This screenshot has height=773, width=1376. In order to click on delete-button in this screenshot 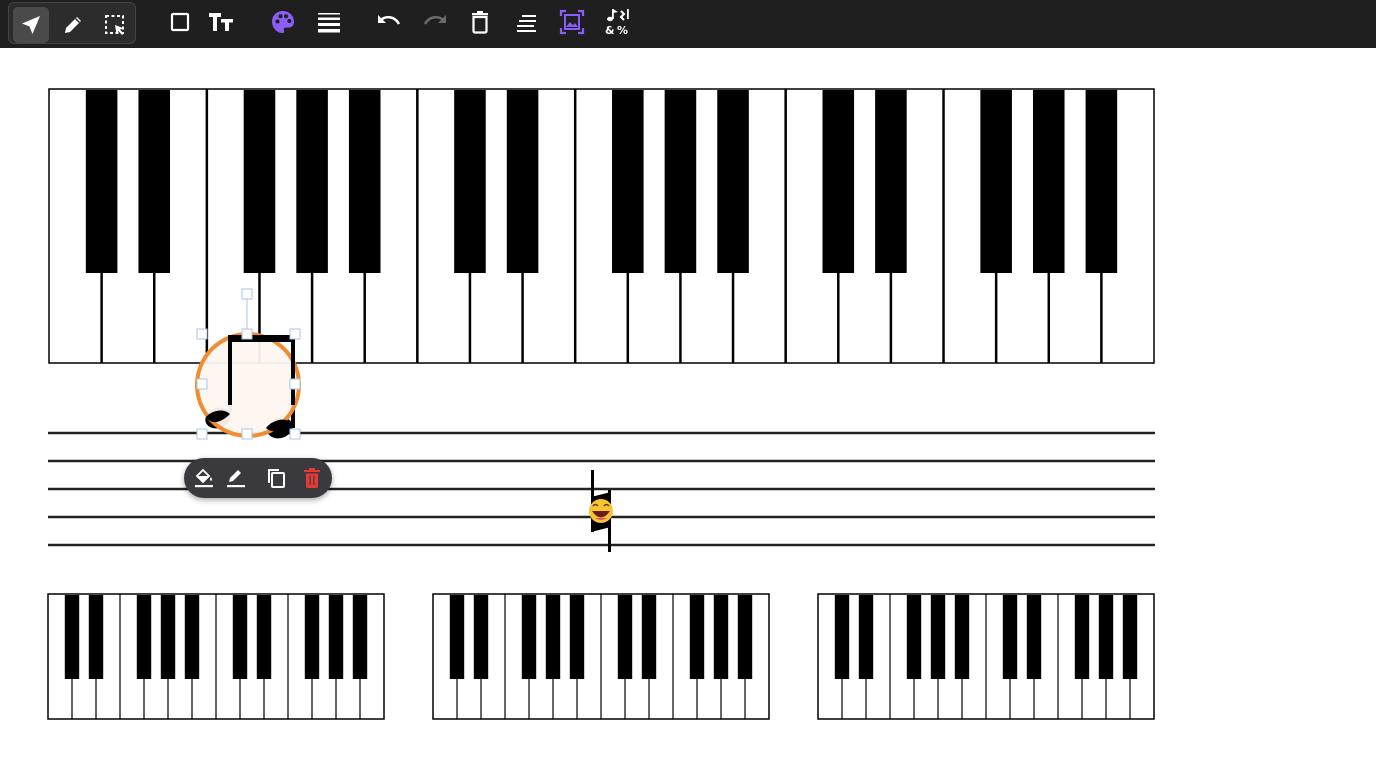, I will do `click(480, 22)`.